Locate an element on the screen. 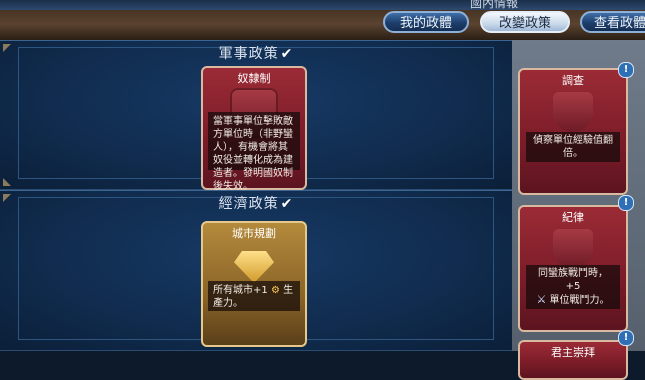 Image resolution: width=645 pixels, height=380 pixels. policy-name: 紀律 is located at coordinates (573, 217).